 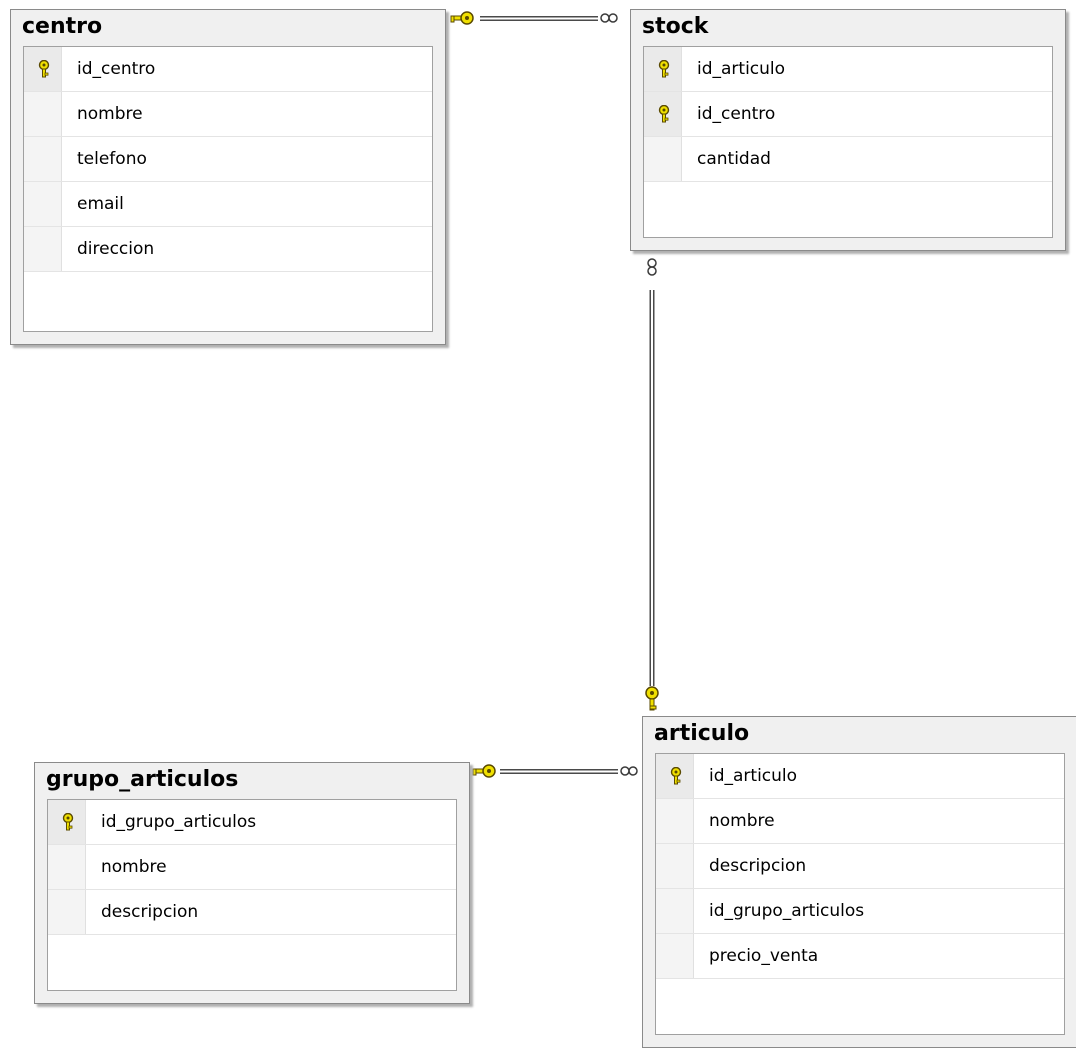 What do you see at coordinates (228, 204) in the screenshot?
I see `column-row: email` at bounding box center [228, 204].